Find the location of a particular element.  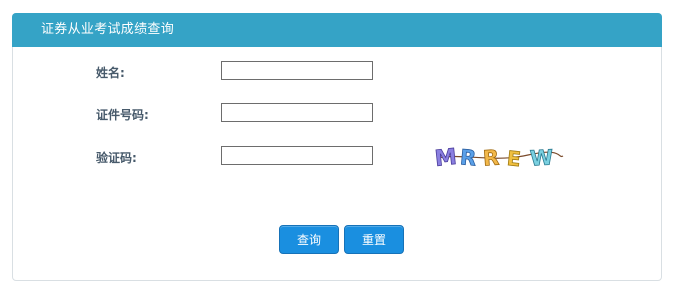

name-input is located at coordinates (297, 70).